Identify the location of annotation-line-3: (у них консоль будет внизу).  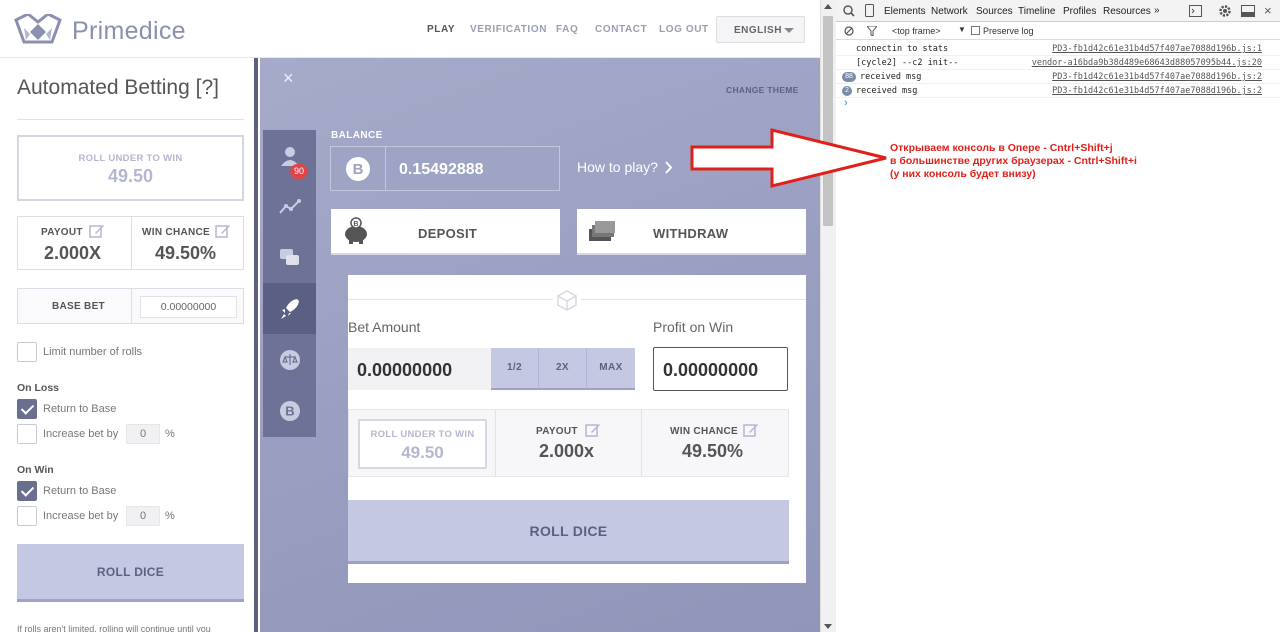
(963, 174).